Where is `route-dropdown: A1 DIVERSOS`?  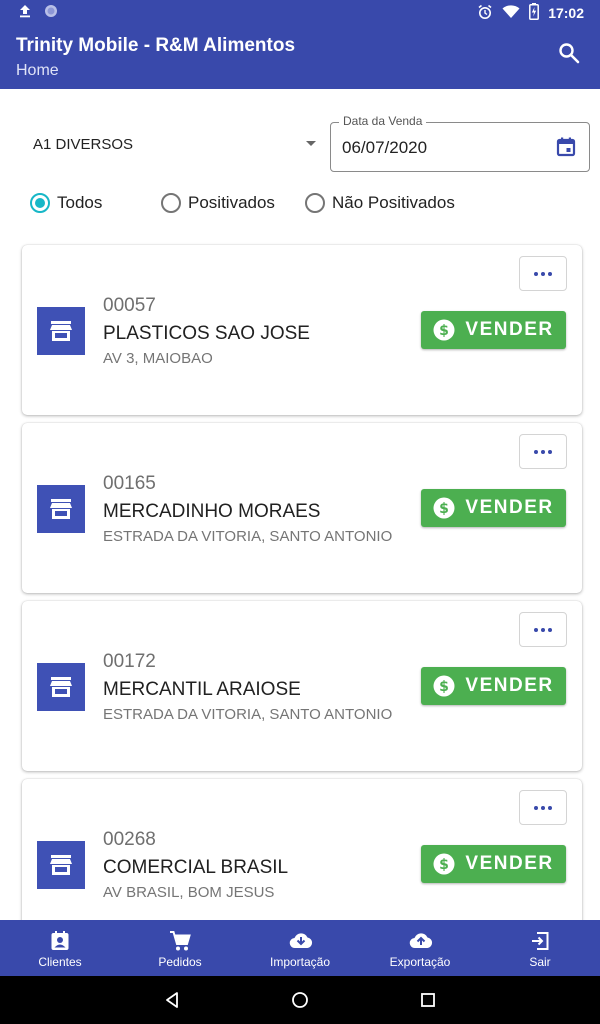
route-dropdown: A1 DIVERSOS is located at coordinates (174, 145).